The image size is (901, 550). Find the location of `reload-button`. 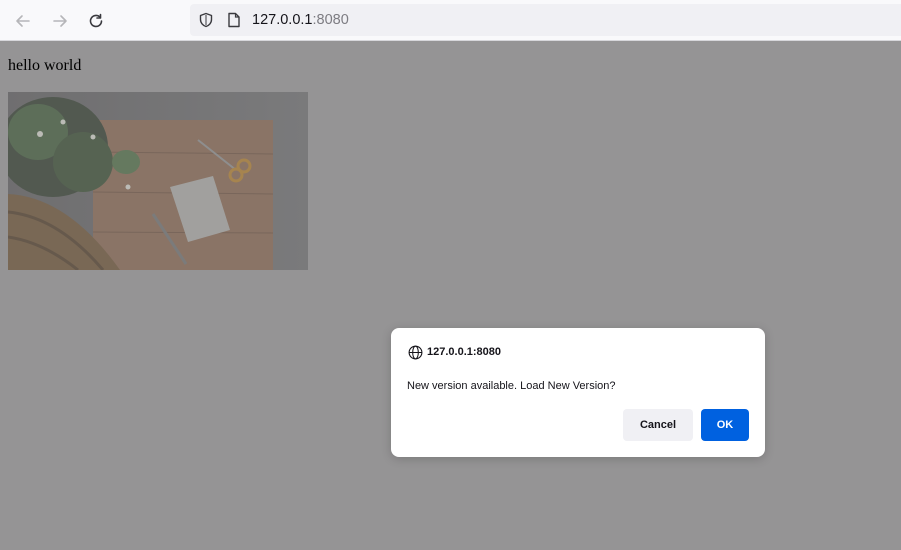

reload-button is located at coordinates (96, 21).